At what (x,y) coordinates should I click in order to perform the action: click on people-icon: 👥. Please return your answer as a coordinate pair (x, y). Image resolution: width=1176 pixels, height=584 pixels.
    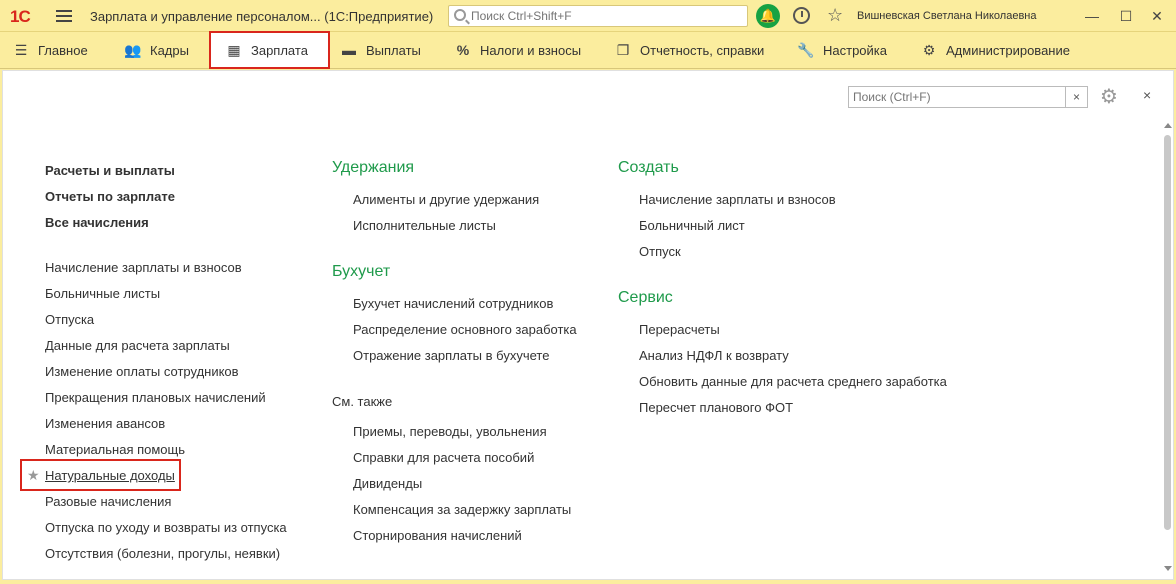
    Looking at the image, I should click on (133, 50).